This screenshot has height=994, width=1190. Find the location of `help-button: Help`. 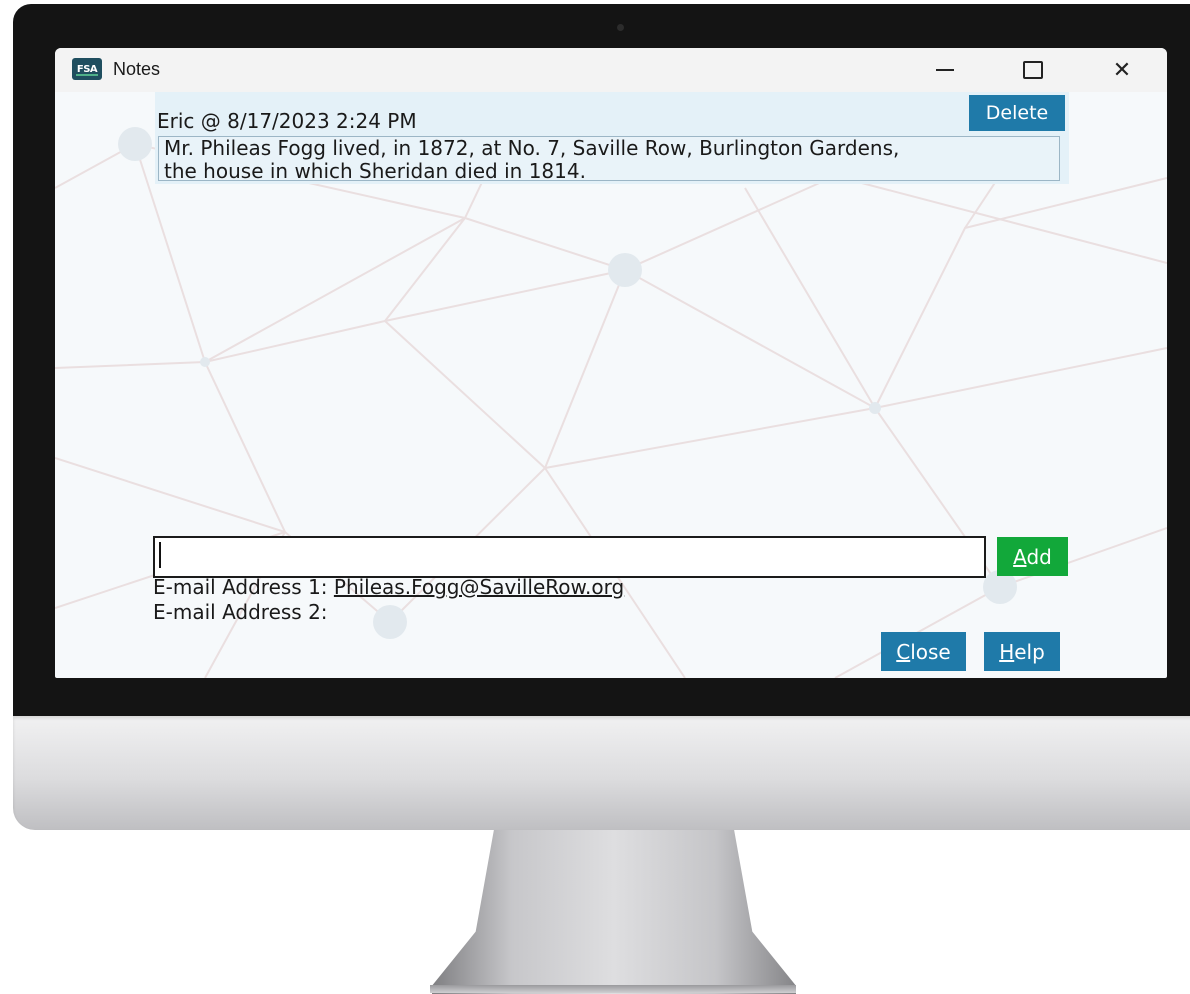

help-button: Help is located at coordinates (1022, 651).